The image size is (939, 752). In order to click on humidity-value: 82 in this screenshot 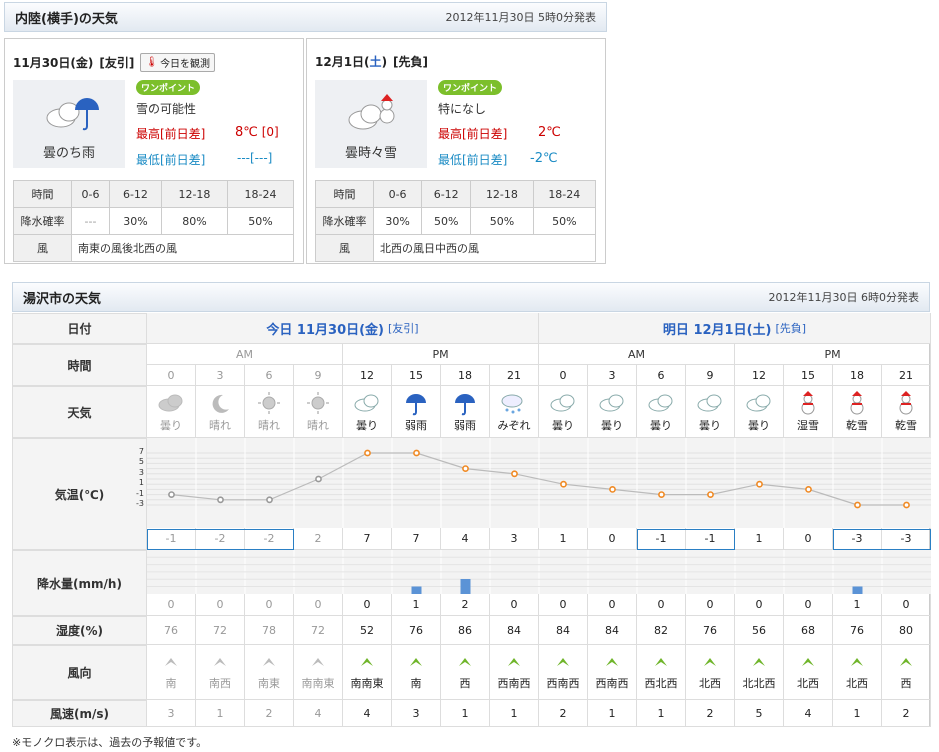, I will do `click(661, 630)`.